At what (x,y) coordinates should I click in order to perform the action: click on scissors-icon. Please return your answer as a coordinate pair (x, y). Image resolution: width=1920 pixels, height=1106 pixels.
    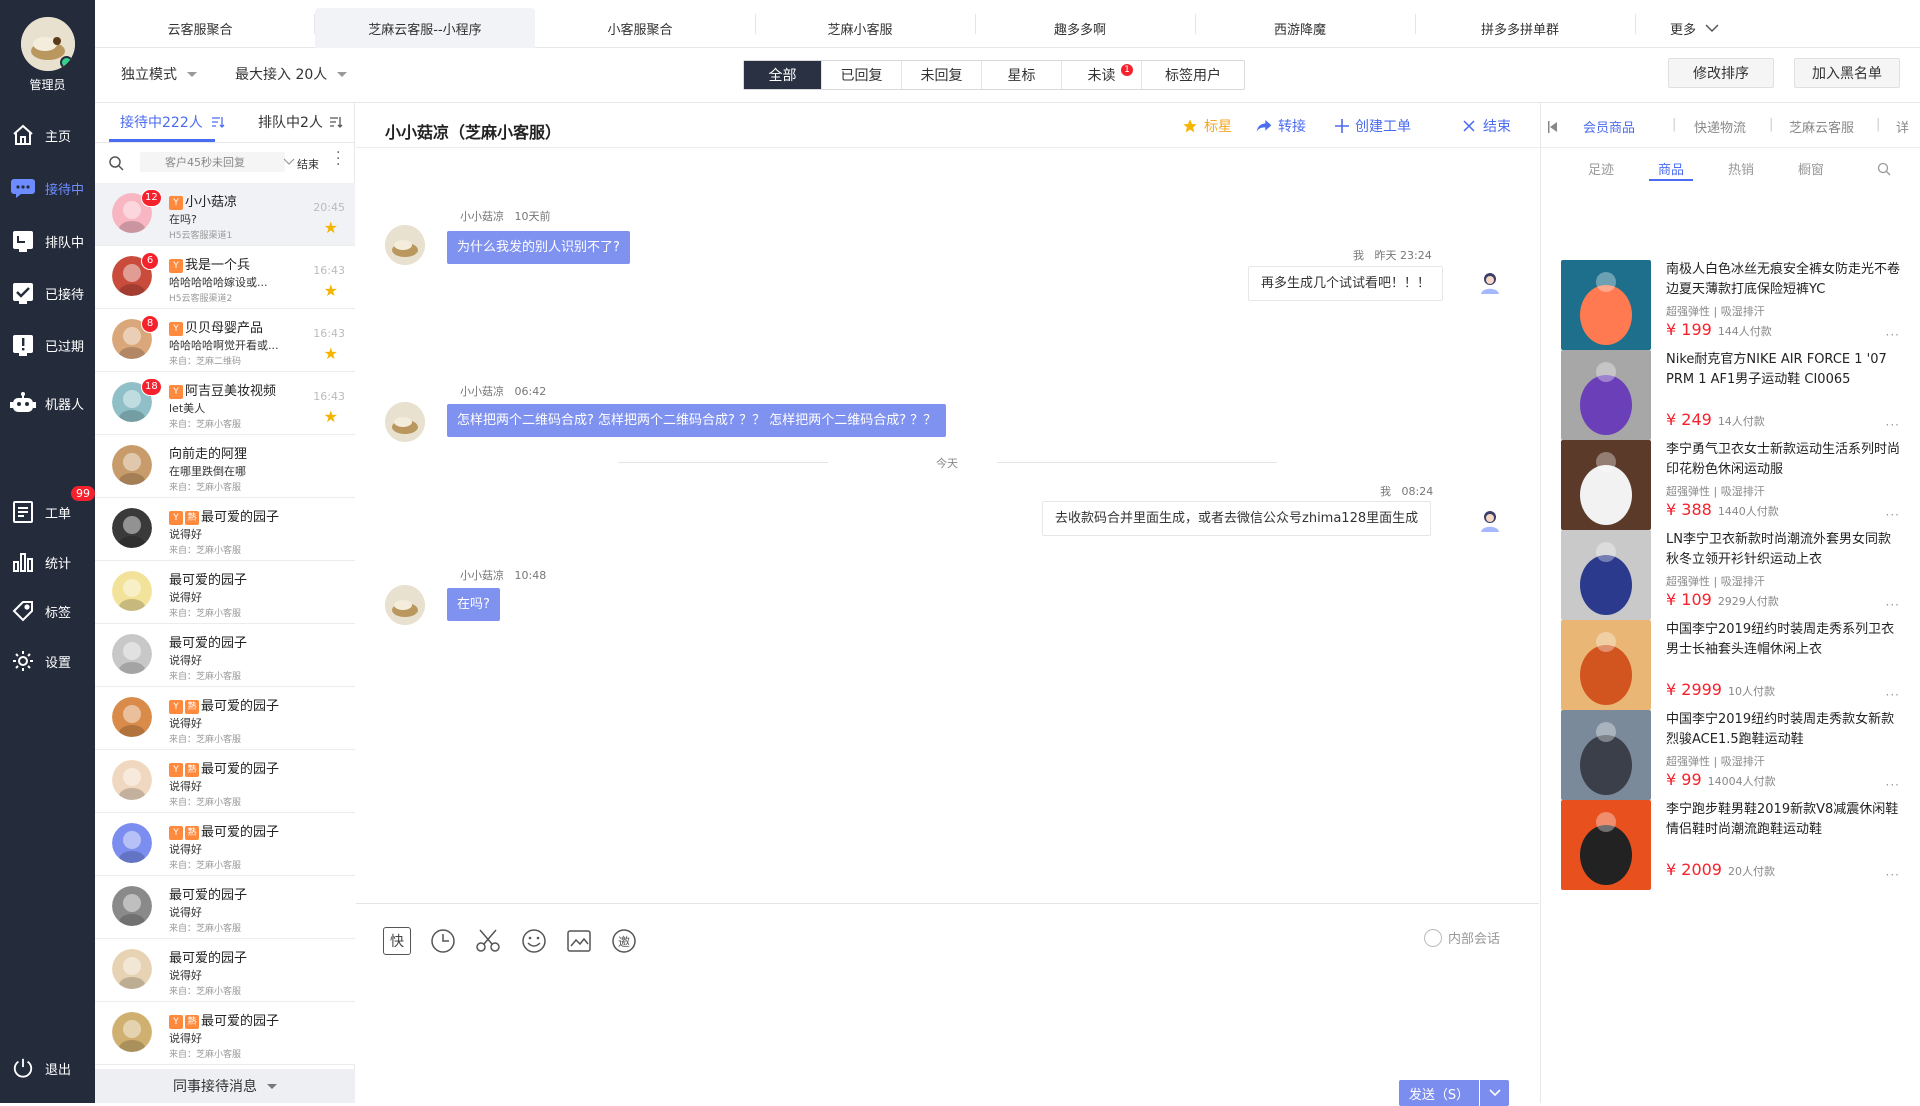
    Looking at the image, I should click on (488, 941).